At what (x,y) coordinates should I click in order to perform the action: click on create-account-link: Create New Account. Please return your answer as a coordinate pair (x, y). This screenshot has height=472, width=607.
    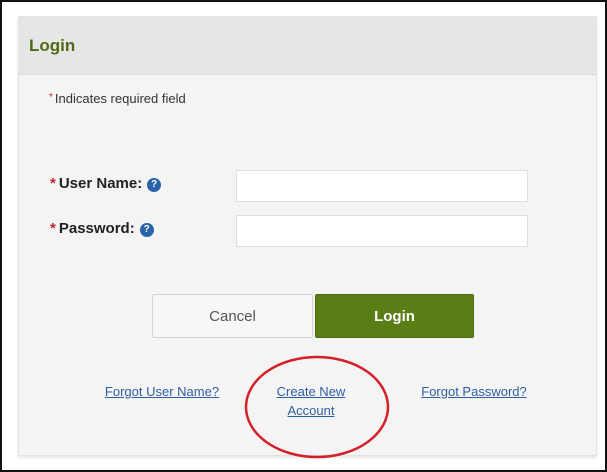
    Looking at the image, I should click on (311, 401).